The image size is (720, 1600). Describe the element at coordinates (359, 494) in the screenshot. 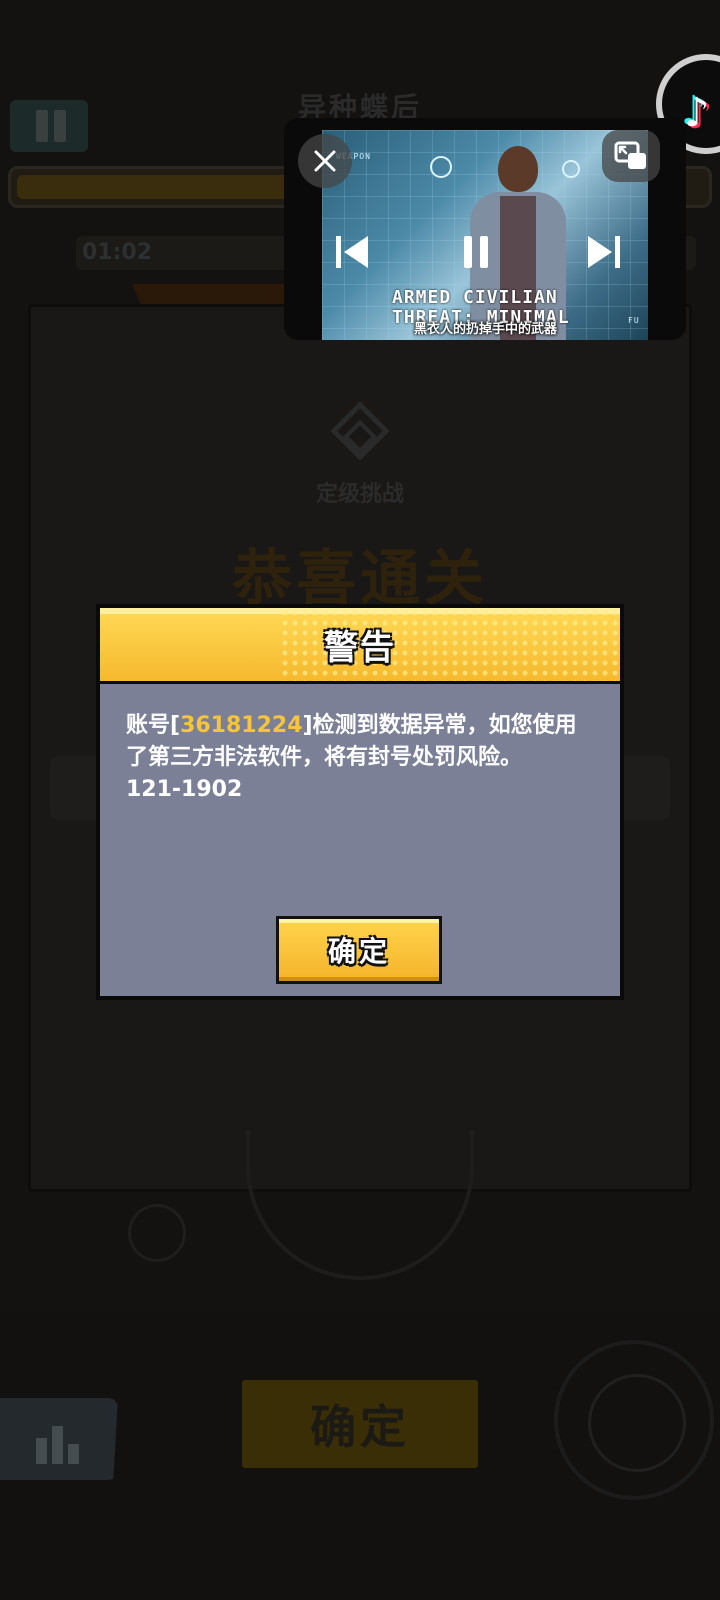

I see `challenge-label: 定级挑战` at that location.